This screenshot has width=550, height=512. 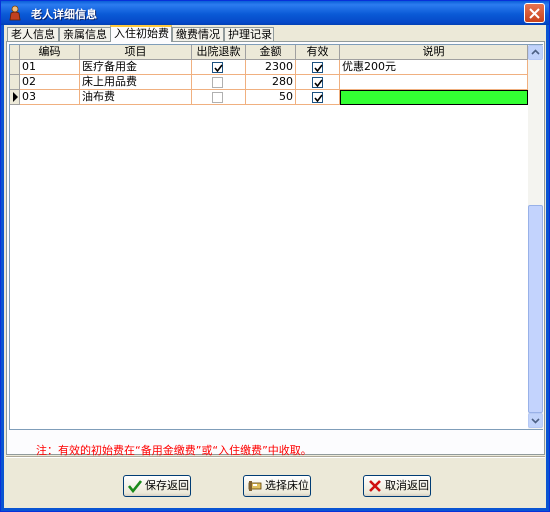 What do you see at coordinates (271, 52) in the screenshot?
I see `column-header-amount: 金额` at bounding box center [271, 52].